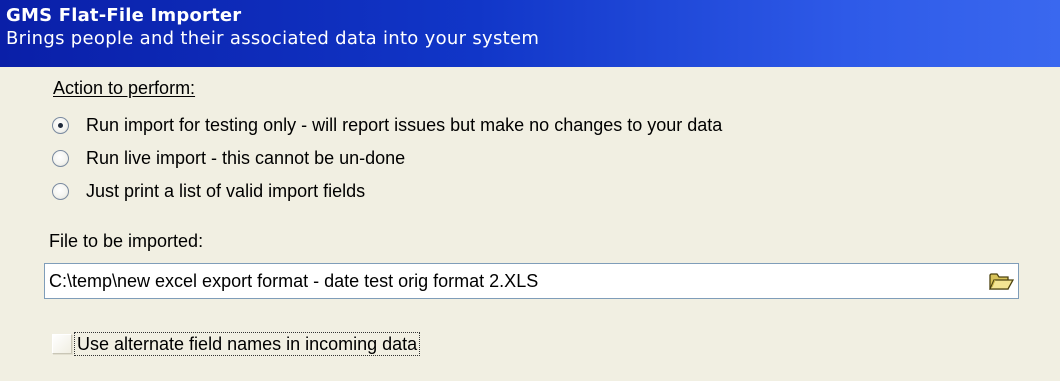 Image resolution: width=1060 pixels, height=381 pixels. I want to click on radio-selected-dot, so click(60, 125).